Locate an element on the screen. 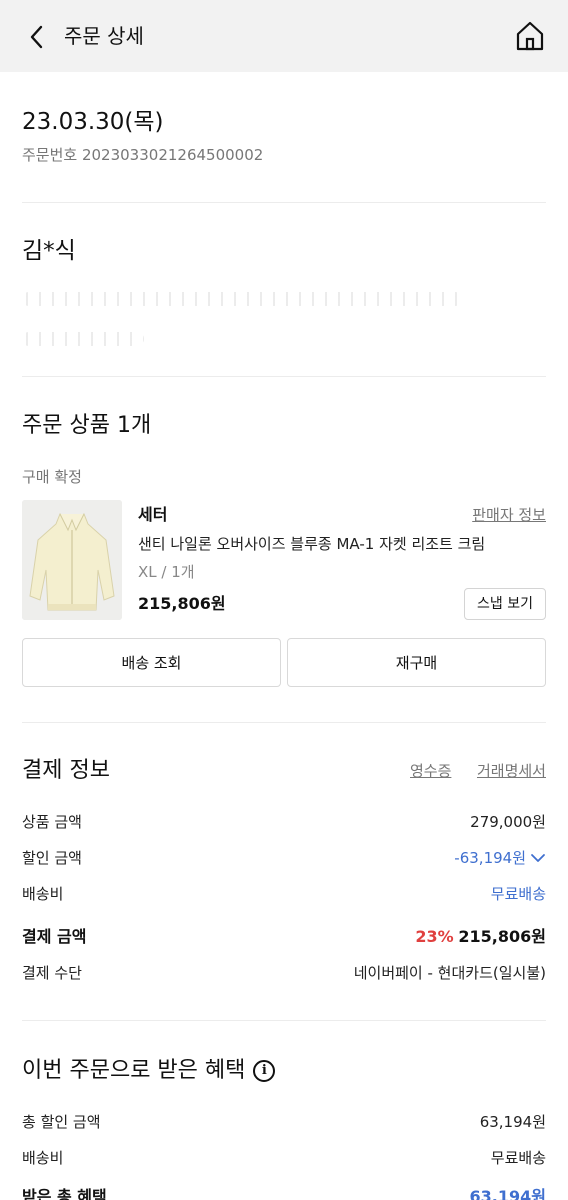 Image resolution: width=568 pixels, height=1200 pixels. shipping-value: 무료배송 is located at coordinates (518, 894).